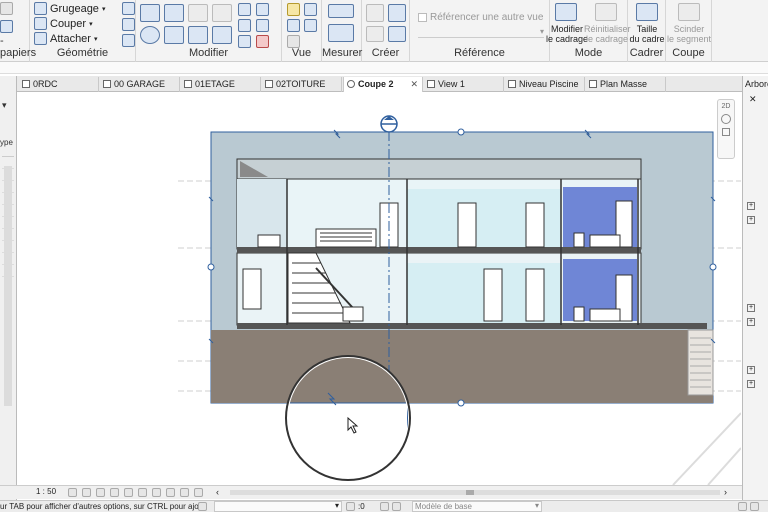 Image resolution: width=768 pixels, height=512 pixels. What do you see at coordinates (72, 492) in the screenshot?
I see `detail-level-icon` at bounding box center [72, 492].